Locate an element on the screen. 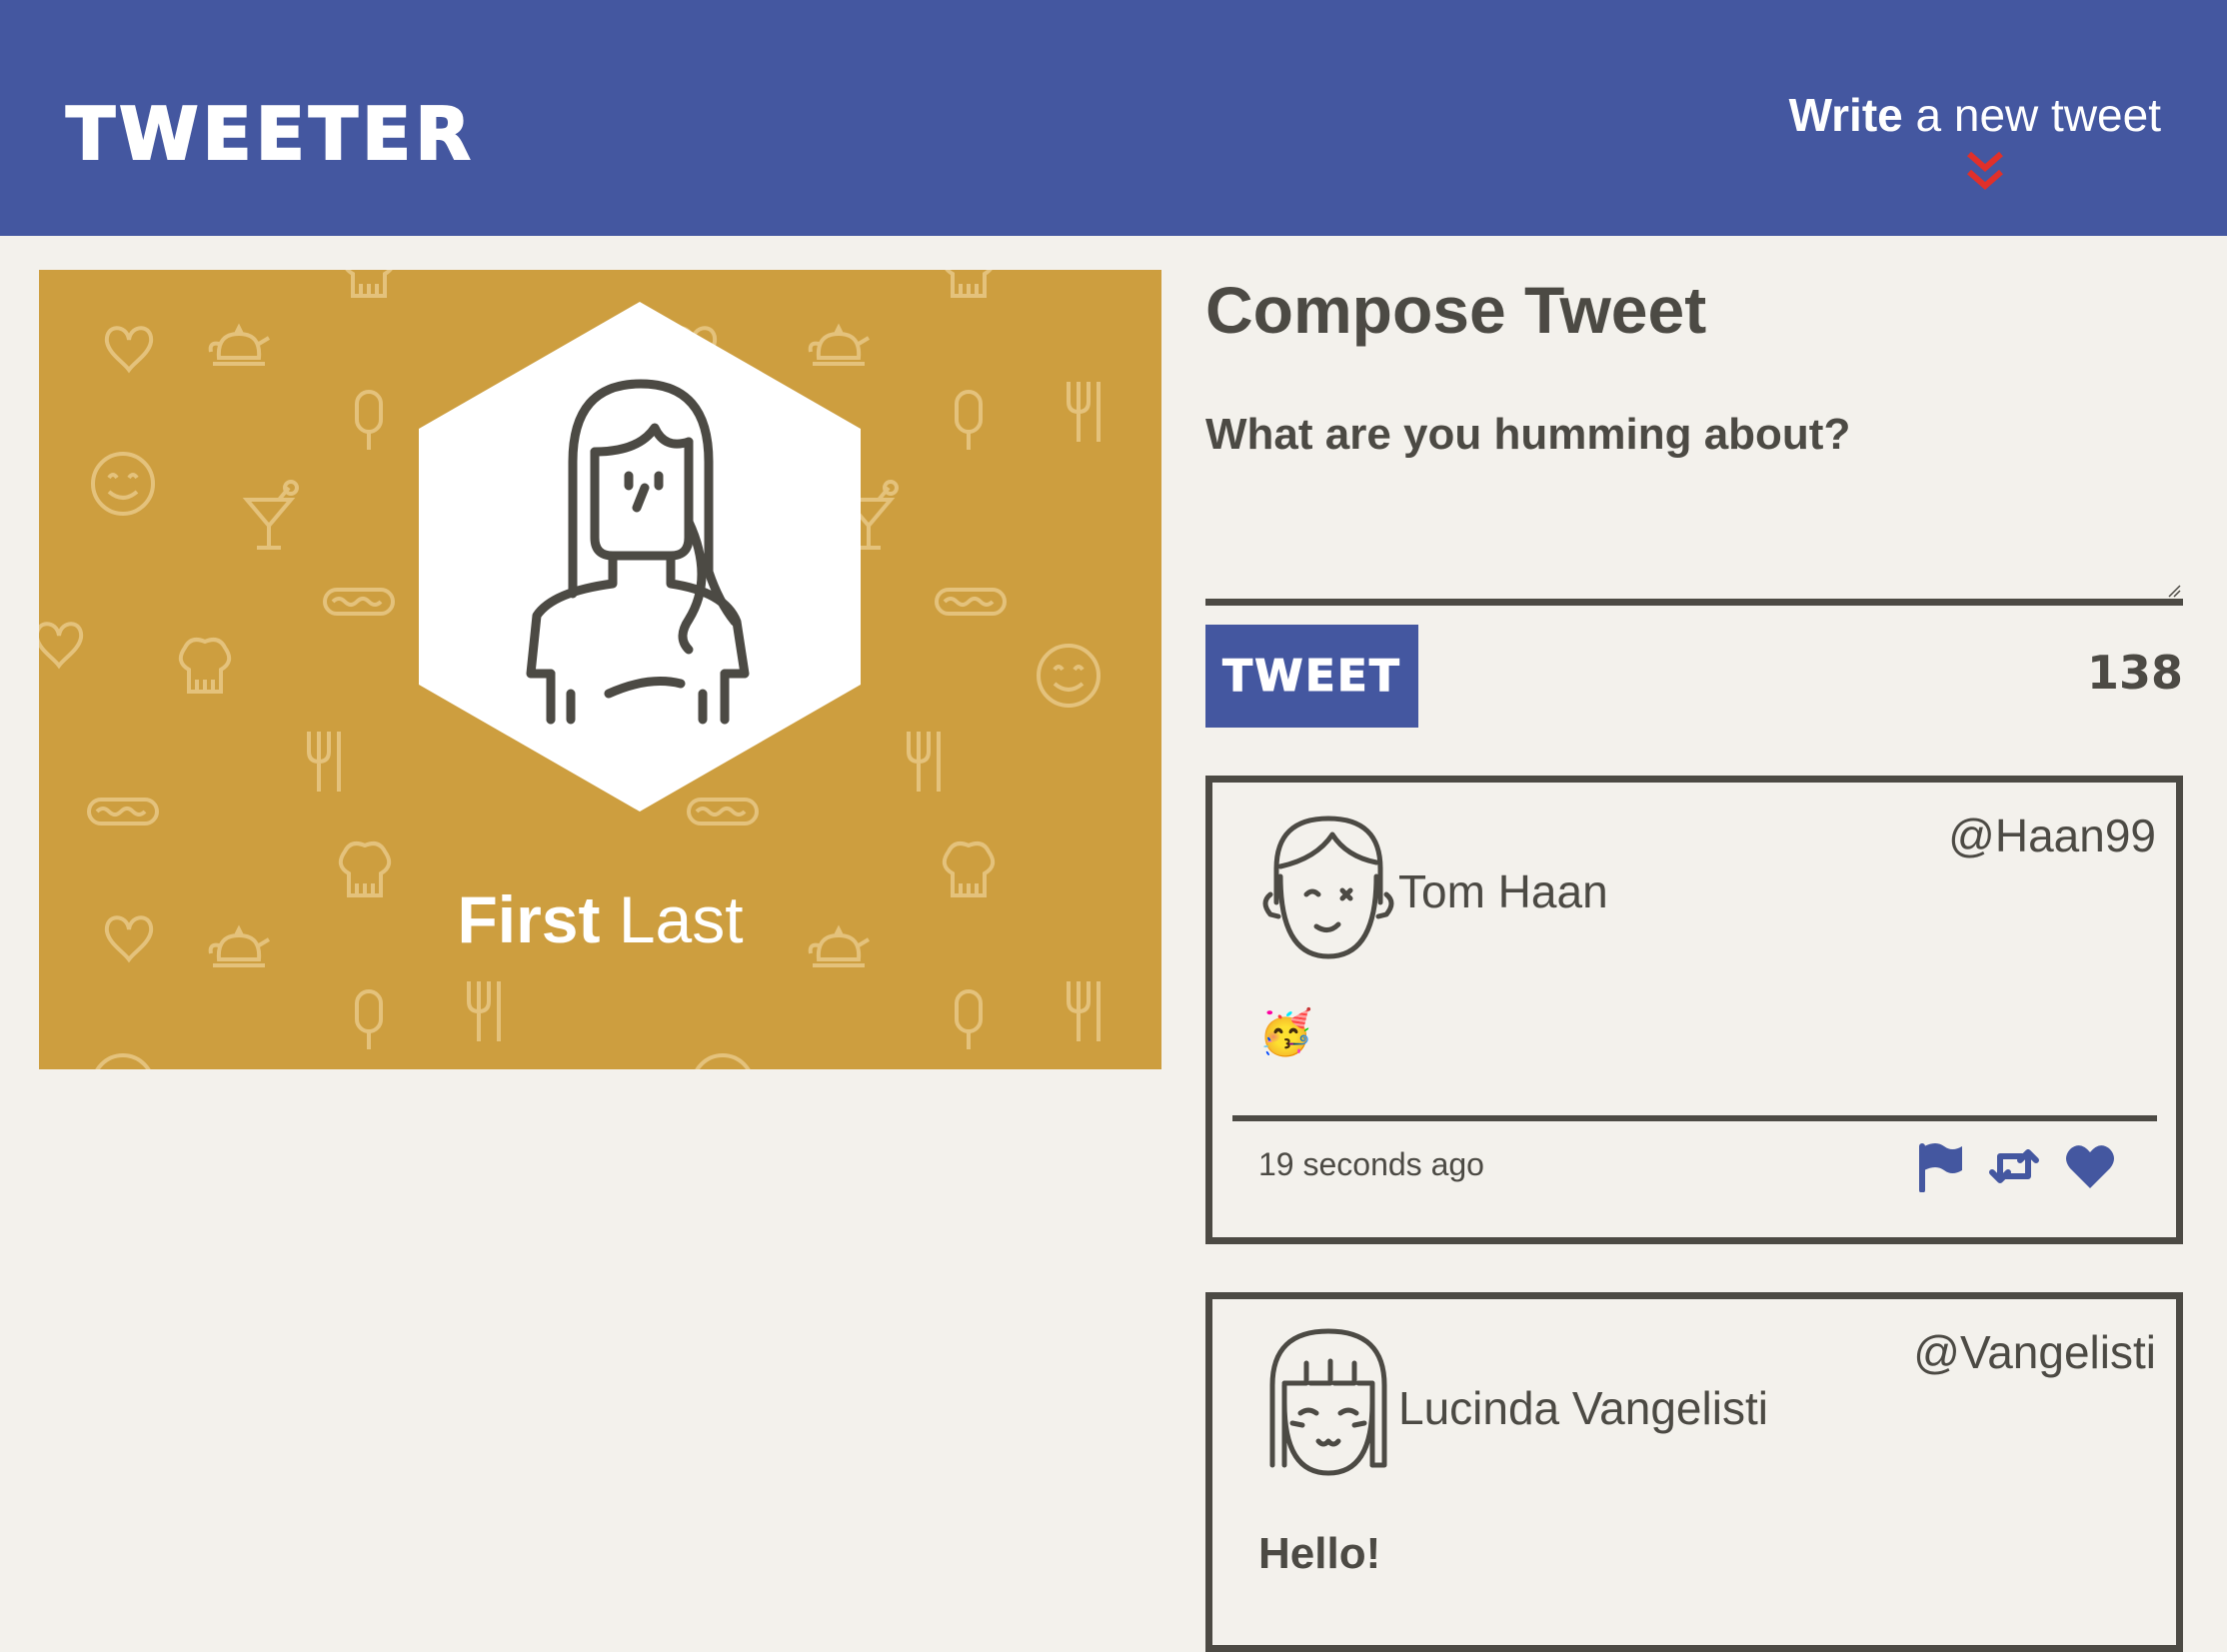  tweet-actions is located at coordinates (2020, 1166).